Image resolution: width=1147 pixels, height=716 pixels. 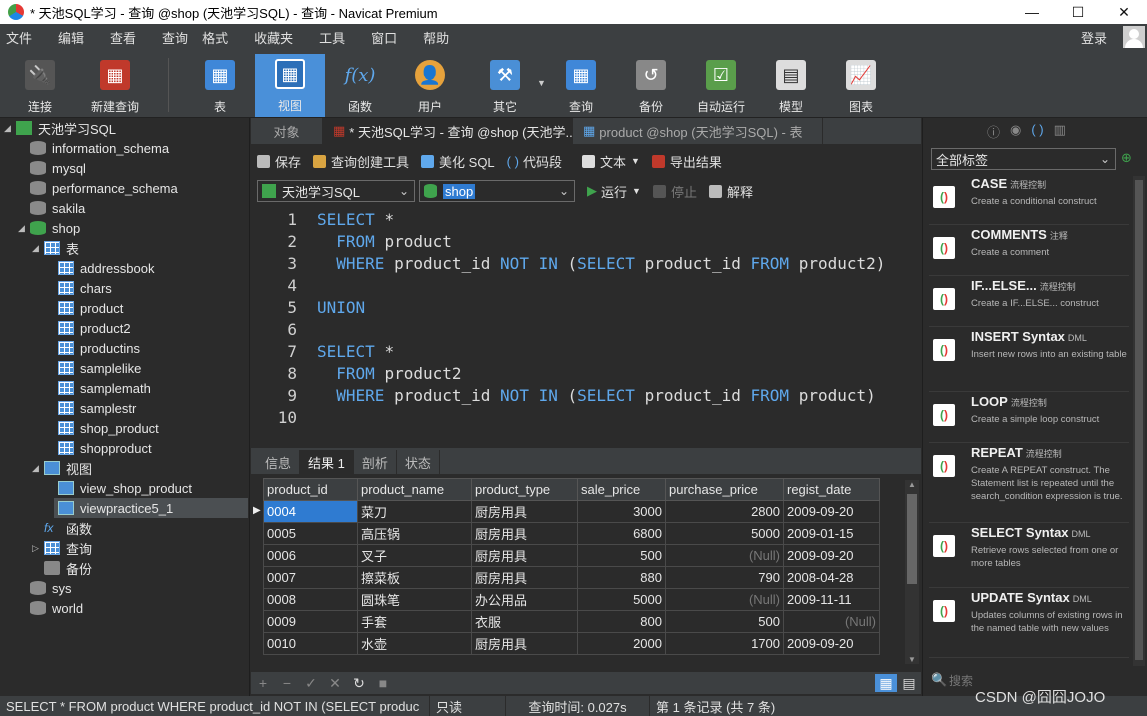 I want to click on layout-icon: ▥, so click(x=1060, y=131).